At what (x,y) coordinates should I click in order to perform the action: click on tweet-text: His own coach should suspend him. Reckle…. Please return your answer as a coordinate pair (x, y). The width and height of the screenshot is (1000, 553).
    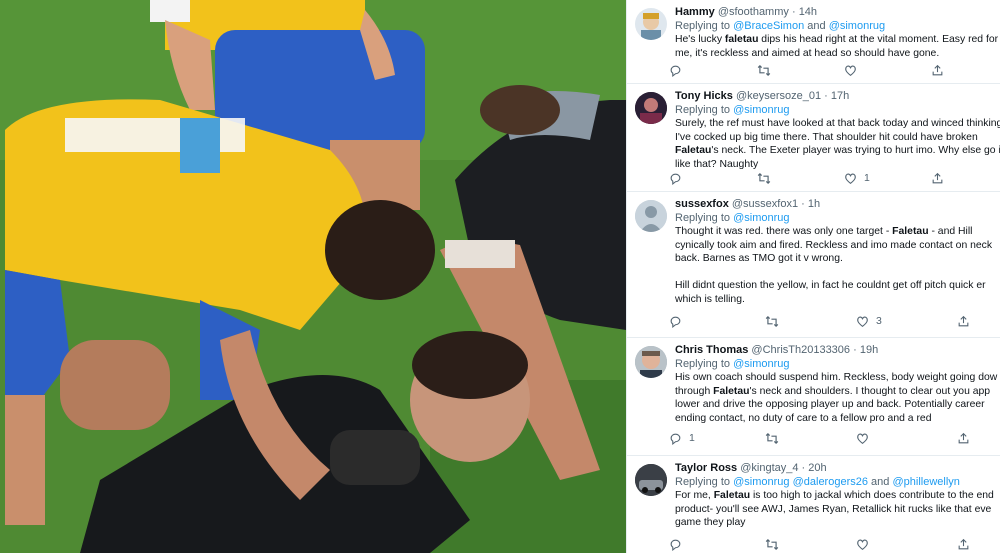
    Looking at the image, I should click on (836, 398).